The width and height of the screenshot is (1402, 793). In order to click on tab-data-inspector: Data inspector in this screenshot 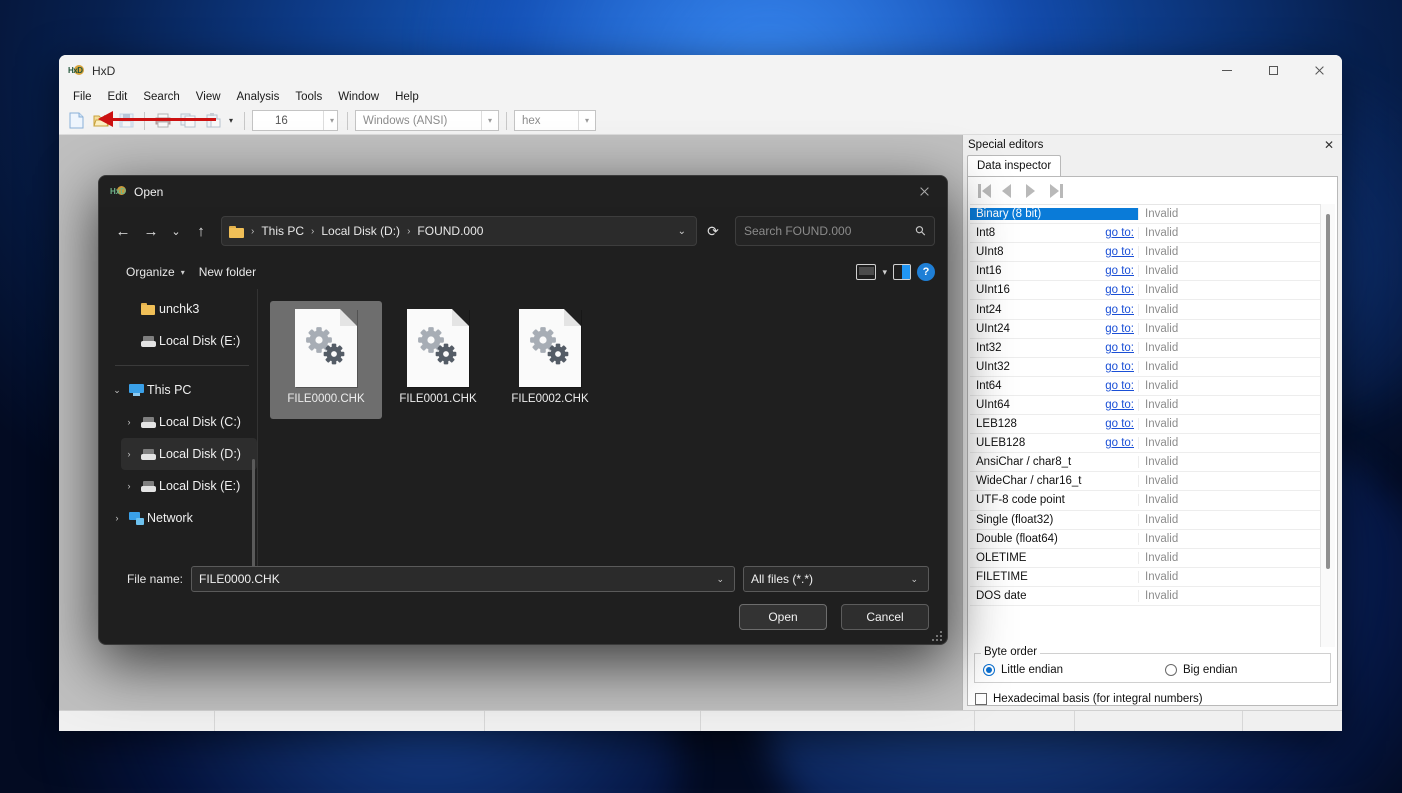, I will do `click(1014, 165)`.